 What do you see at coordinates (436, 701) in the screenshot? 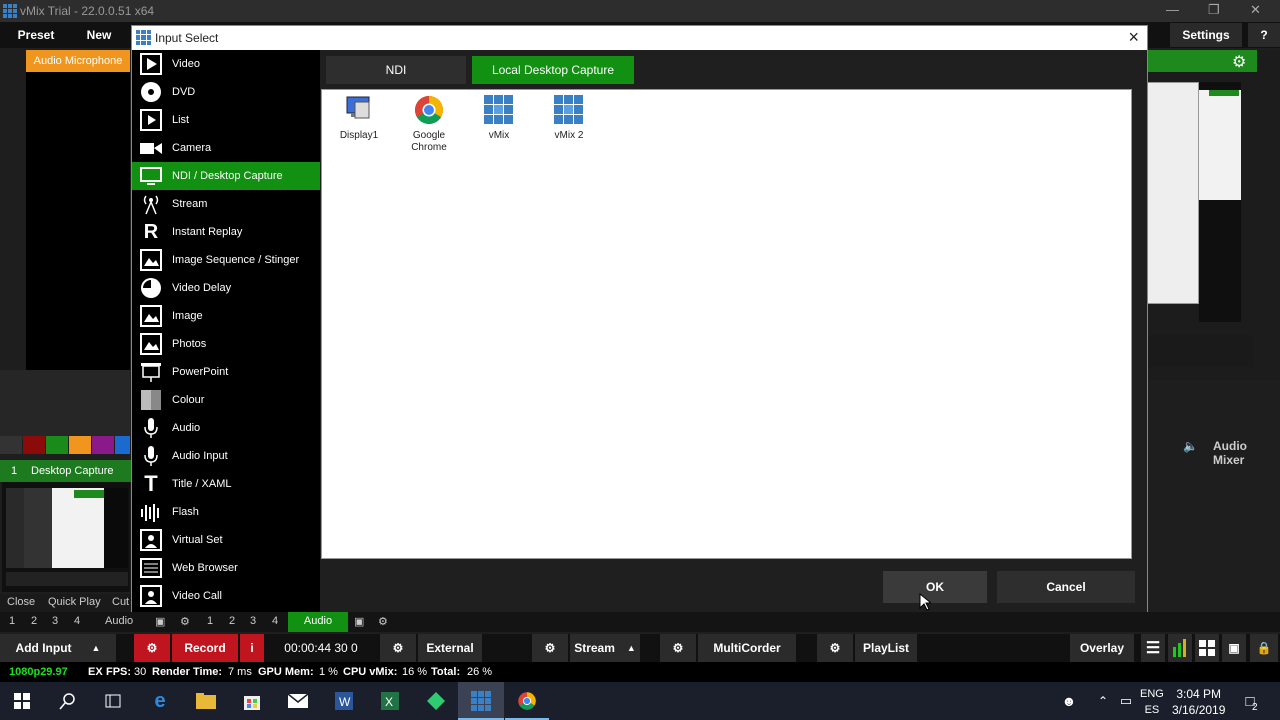
I see `app-icon` at bounding box center [436, 701].